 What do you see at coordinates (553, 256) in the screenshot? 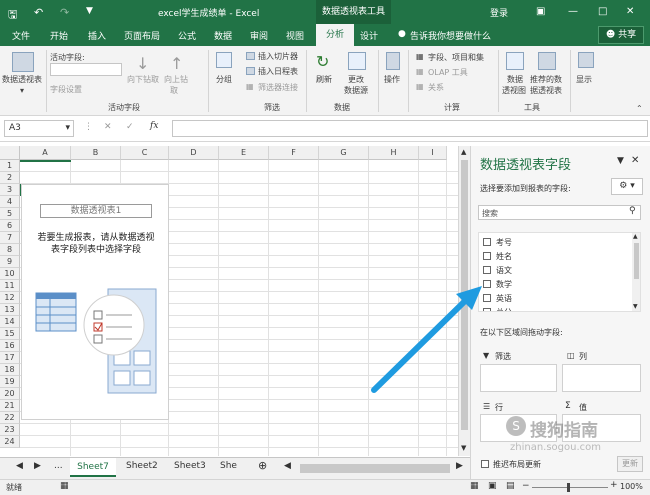
I see `field-item: 姓名` at bounding box center [553, 256].